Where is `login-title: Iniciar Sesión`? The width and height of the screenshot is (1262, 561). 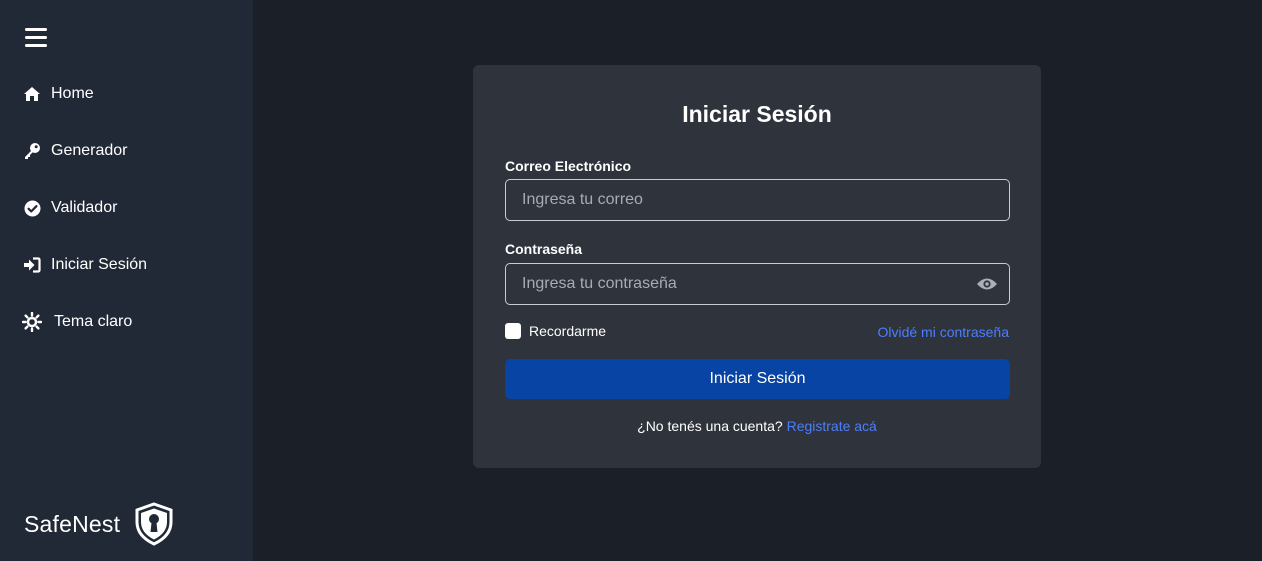 login-title: Iniciar Sesión is located at coordinates (757, 114).